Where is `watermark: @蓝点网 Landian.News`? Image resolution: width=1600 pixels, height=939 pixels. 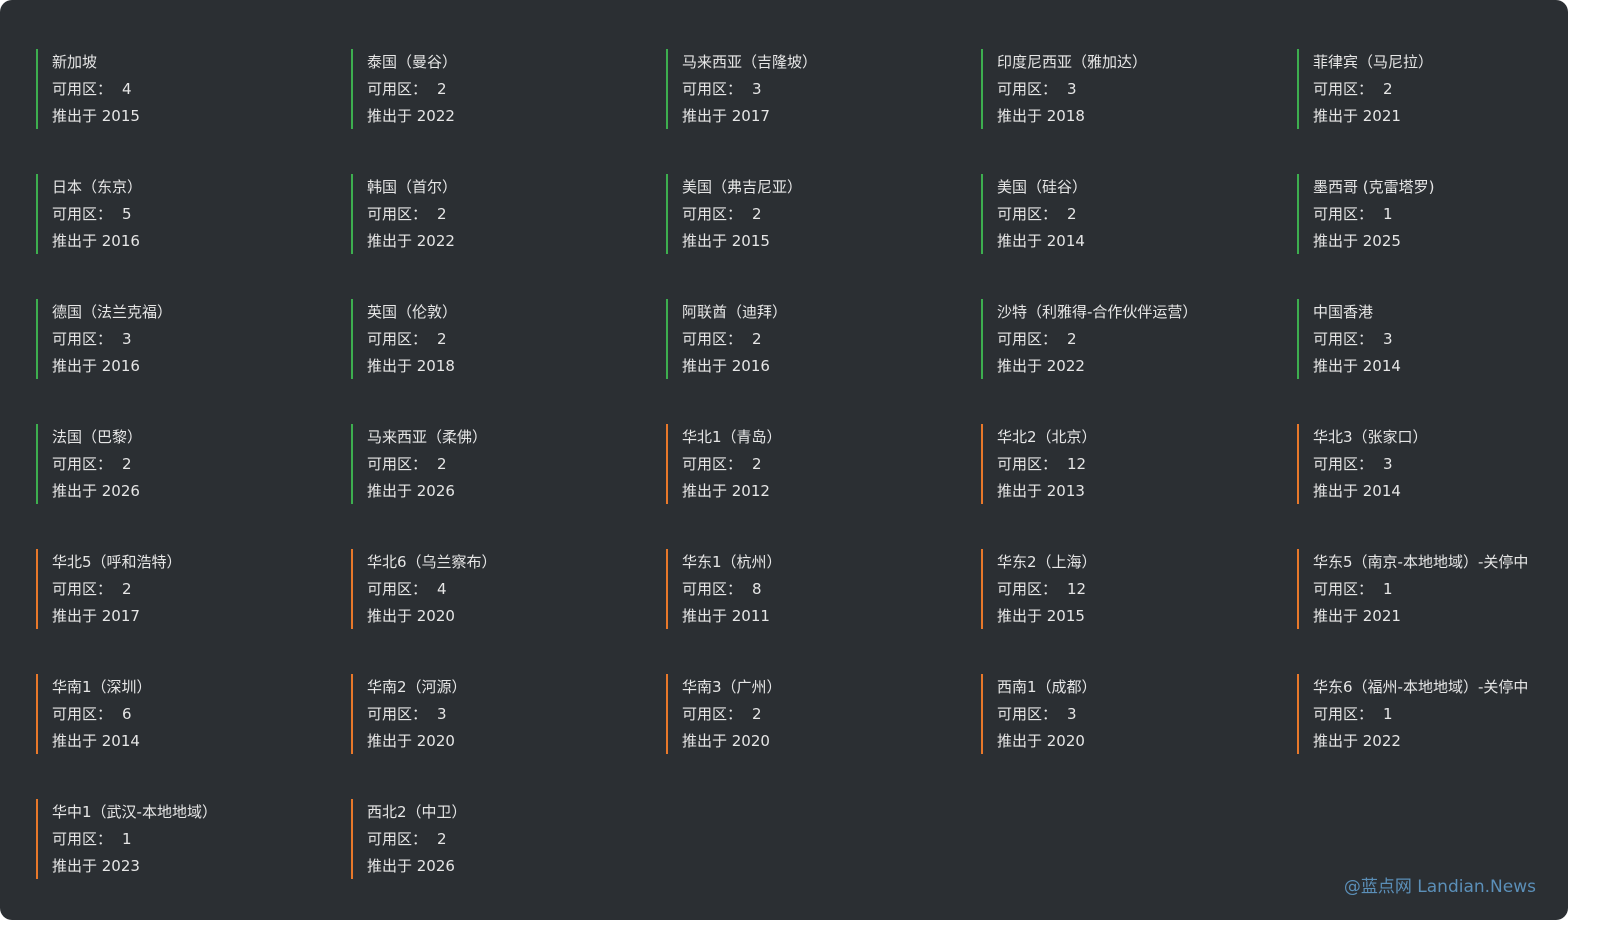
watermark: @蓝点网 Landian.News is located at coordinates (1439, 887).